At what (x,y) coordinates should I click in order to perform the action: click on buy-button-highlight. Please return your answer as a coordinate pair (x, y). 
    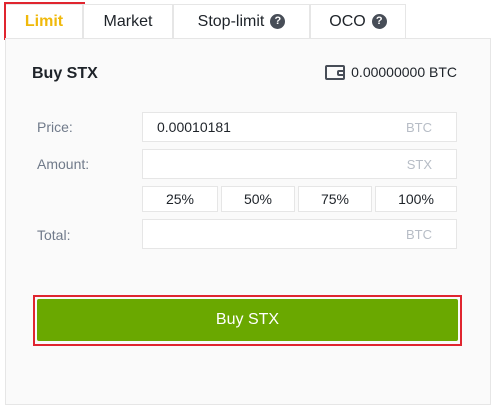
    Looking at the image, I should click on (247, 320).